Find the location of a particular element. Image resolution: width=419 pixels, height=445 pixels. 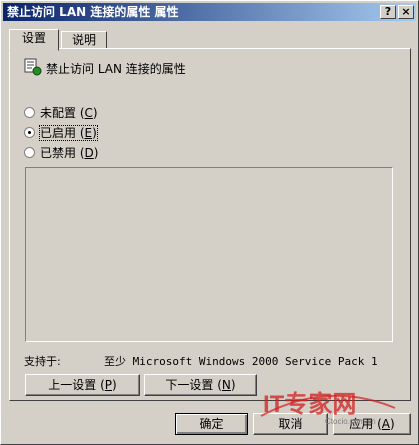

tab-explain-label: 说明 is located at coordinates (83, 40).